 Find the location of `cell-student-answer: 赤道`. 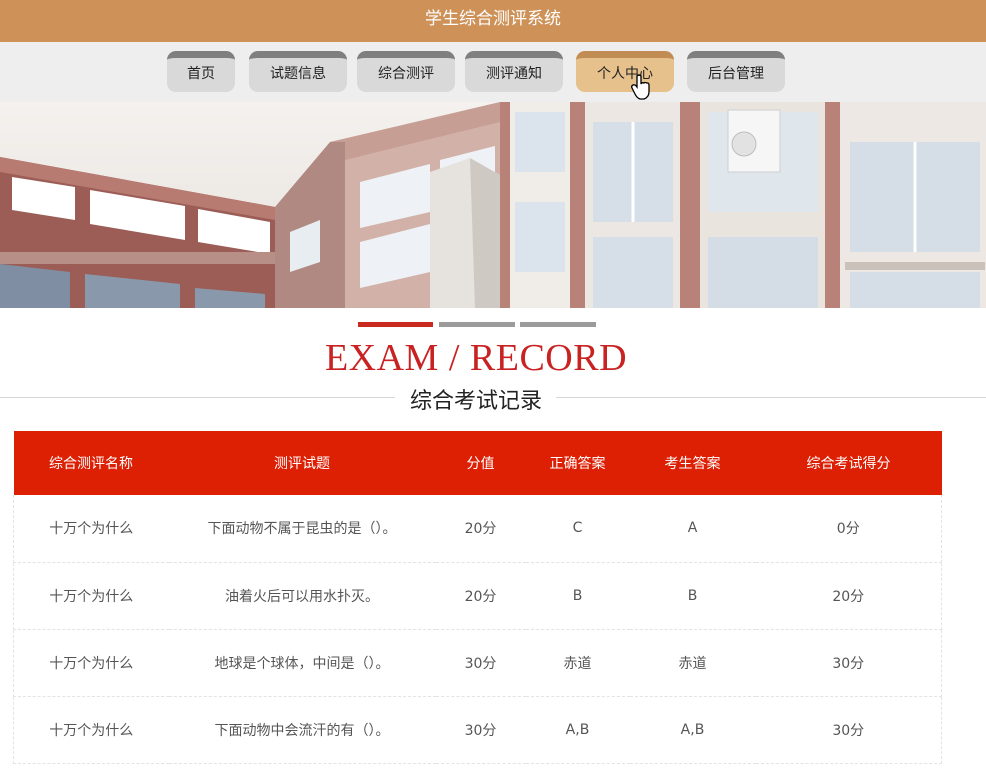

cell-student-answer: 赤道 is located at coordinates (692, 663).